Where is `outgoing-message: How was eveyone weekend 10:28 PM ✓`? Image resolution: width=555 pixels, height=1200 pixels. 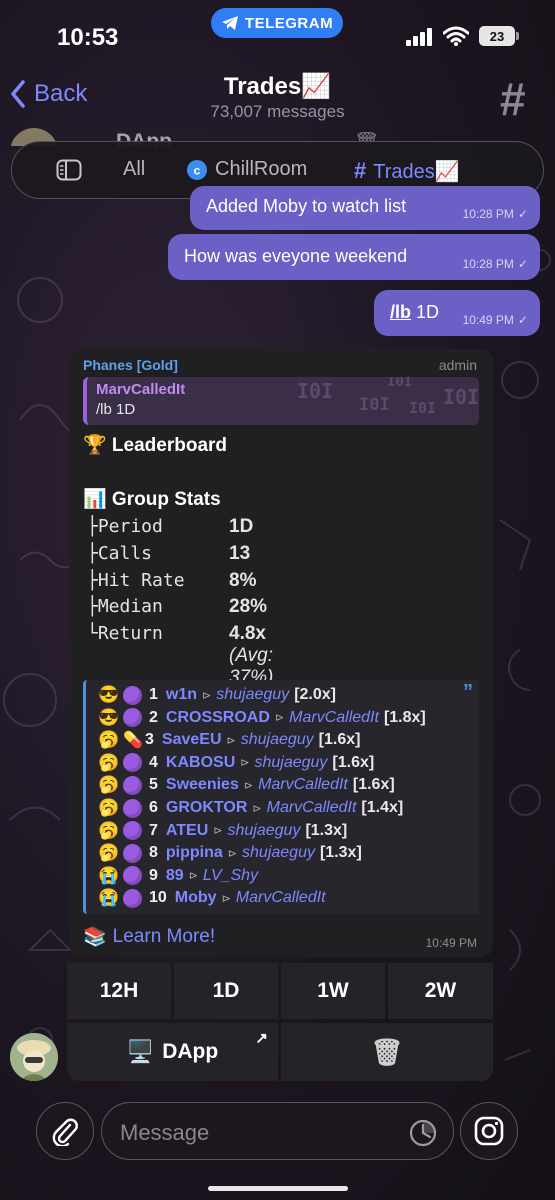 outgoing-message: How was eveyone weekend 10:28 PM ✓ is located at coordinates (354, 257).